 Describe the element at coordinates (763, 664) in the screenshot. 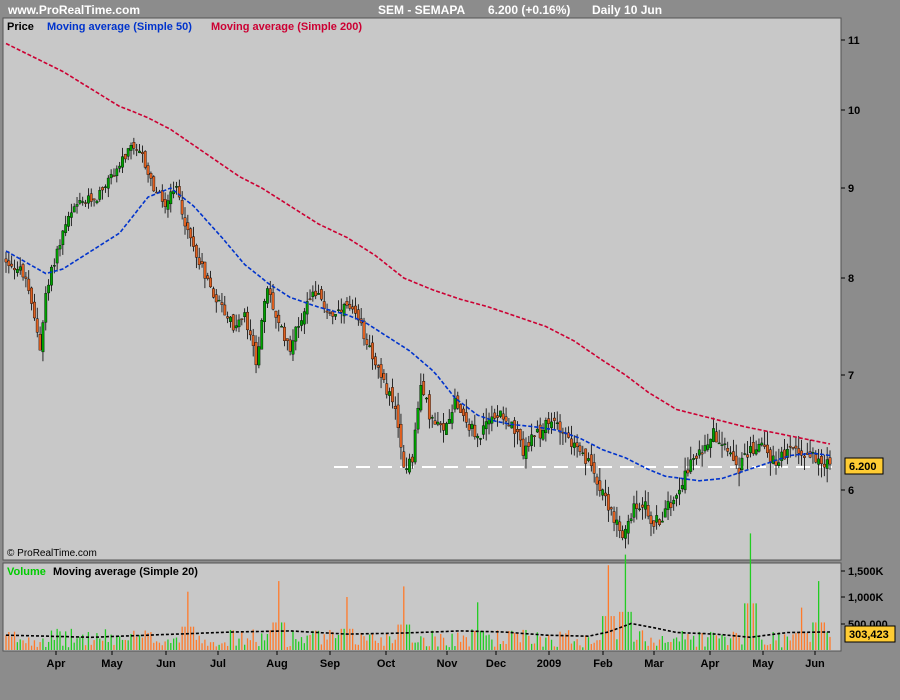

I see `time-tick: May` at that location.